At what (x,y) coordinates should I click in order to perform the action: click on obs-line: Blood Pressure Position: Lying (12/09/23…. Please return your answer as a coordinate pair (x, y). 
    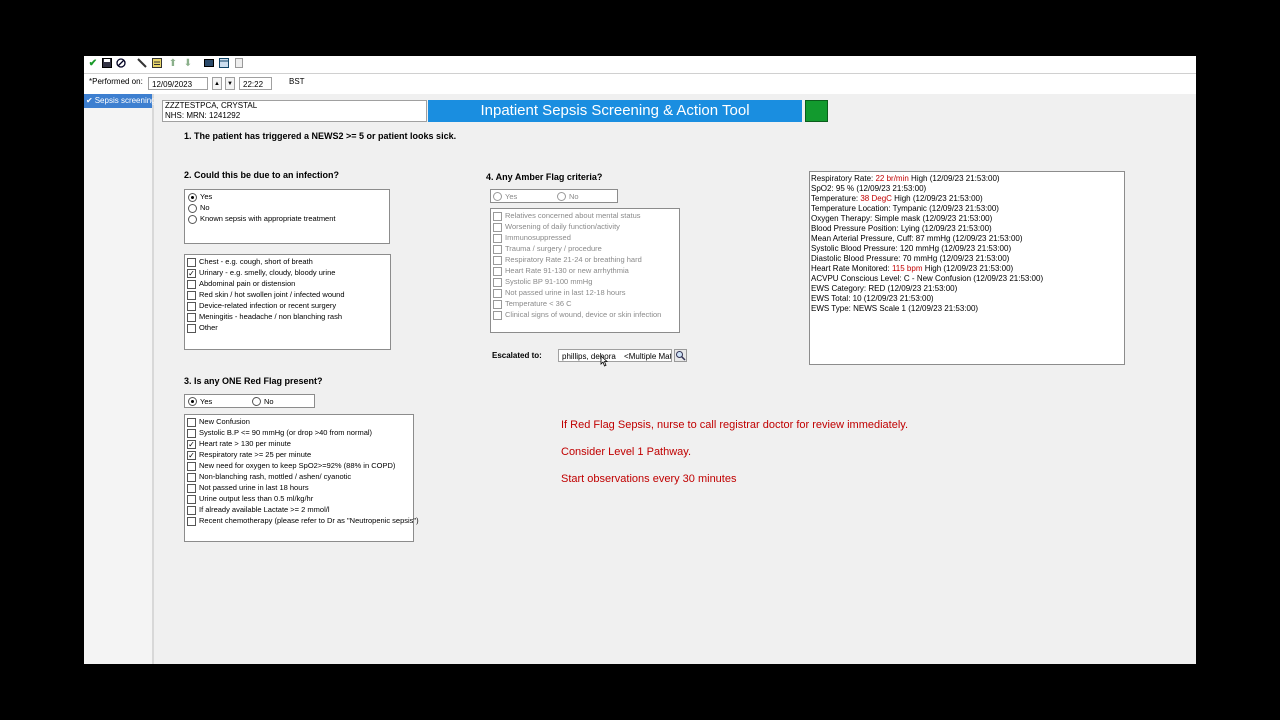
    Looking at the image, I should click on (901, 228).